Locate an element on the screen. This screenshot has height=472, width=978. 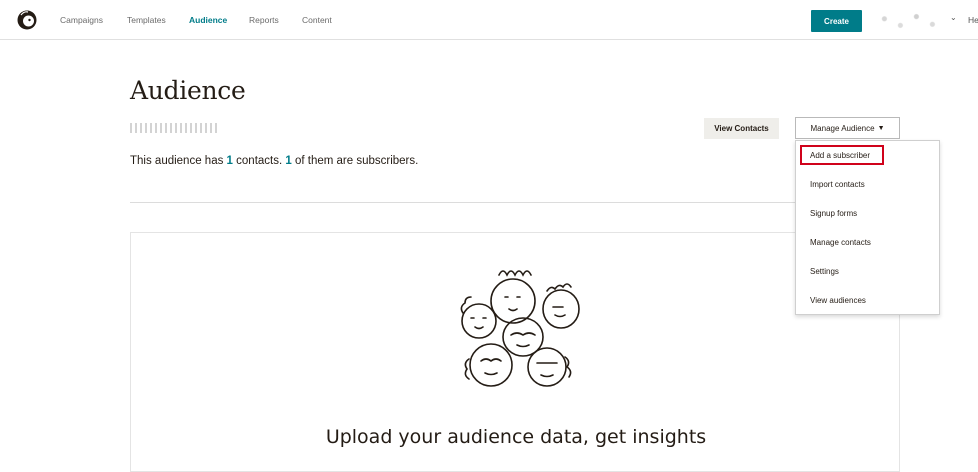
manage-audience-label: Manage Audience is located at coordinates (842, 128).